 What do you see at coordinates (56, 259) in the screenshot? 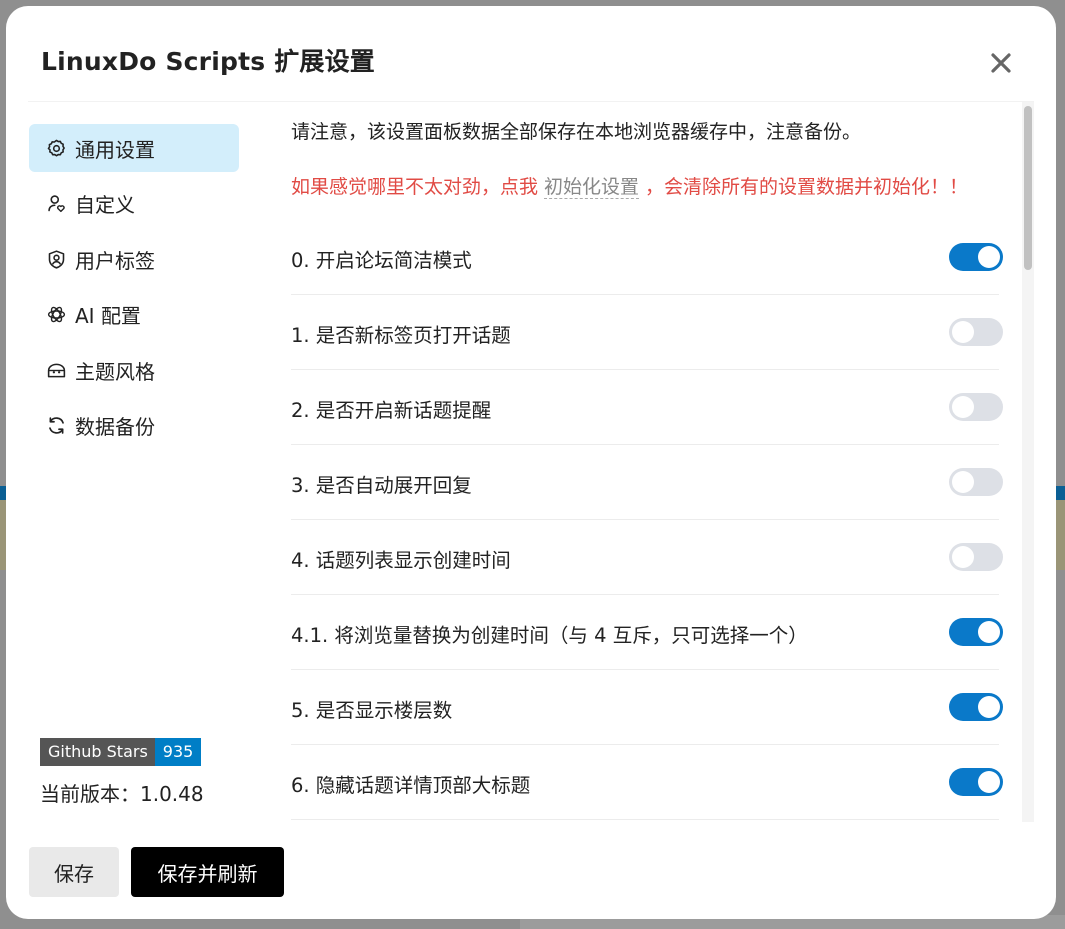
I see `user-badge-icon` at bounding box center [56, 259].